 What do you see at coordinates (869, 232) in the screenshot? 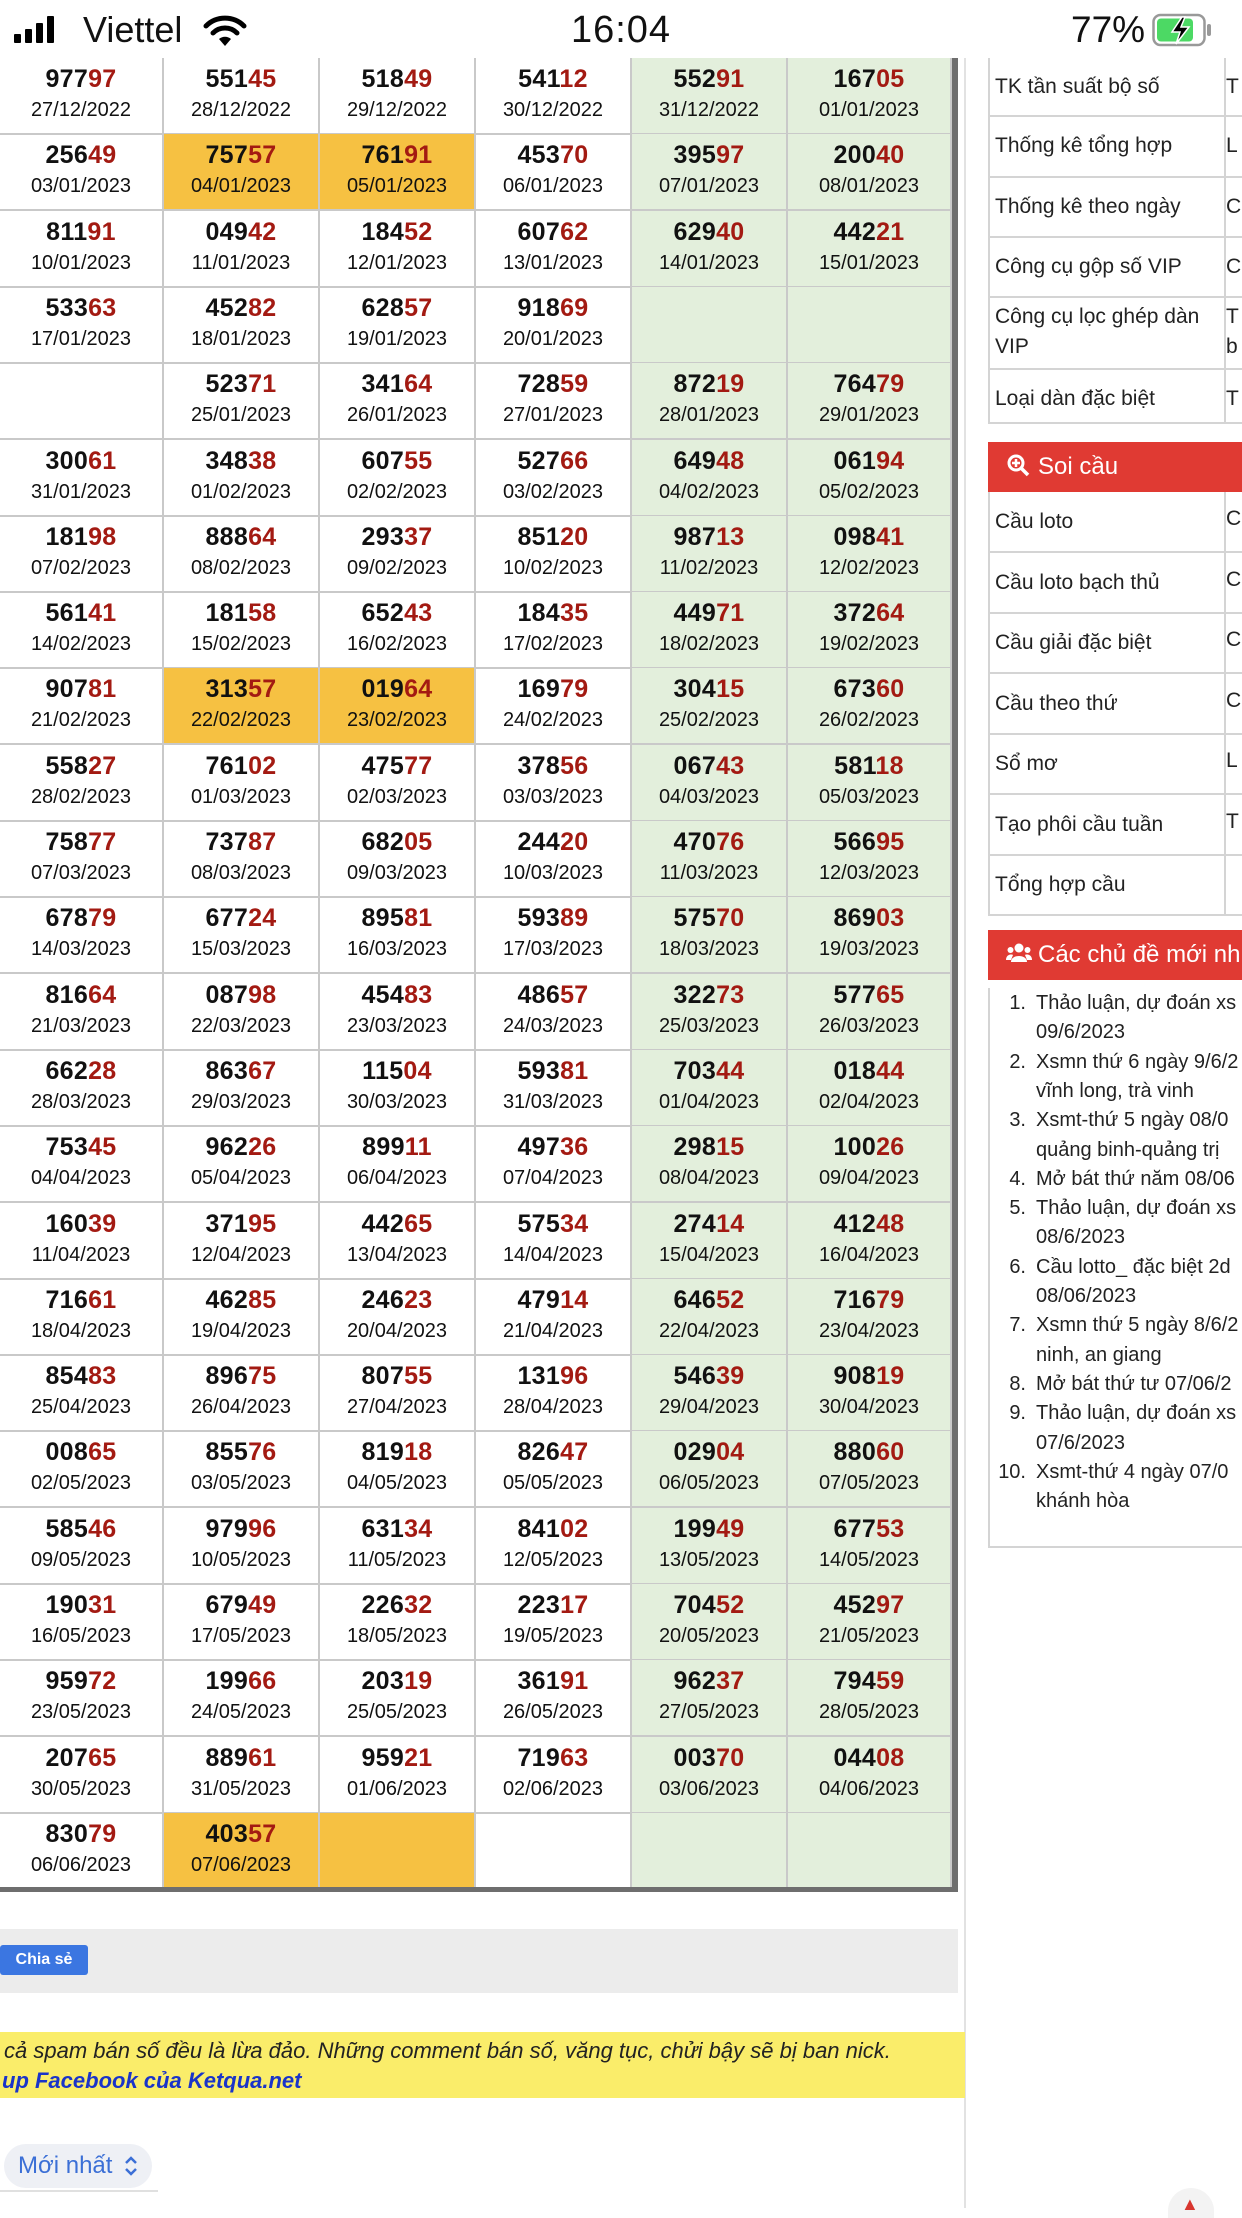
I see `result-number: 44221` at bounding box center [869, 232].